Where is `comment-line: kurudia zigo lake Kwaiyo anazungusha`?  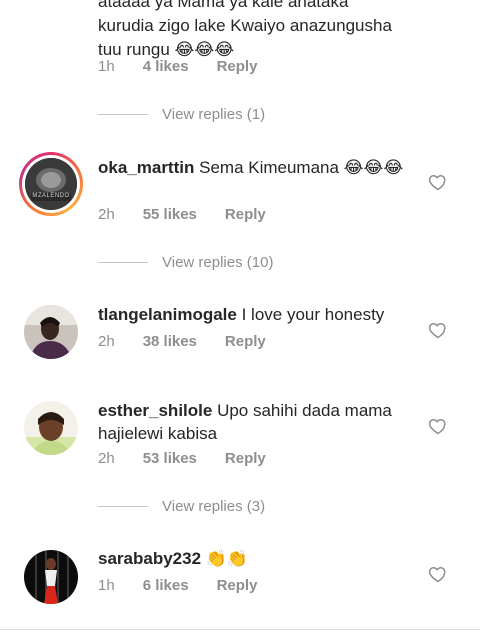
comment-line: kurudia zigo lake Kwaiyo anazungusha is located at coordinates (245, 25).